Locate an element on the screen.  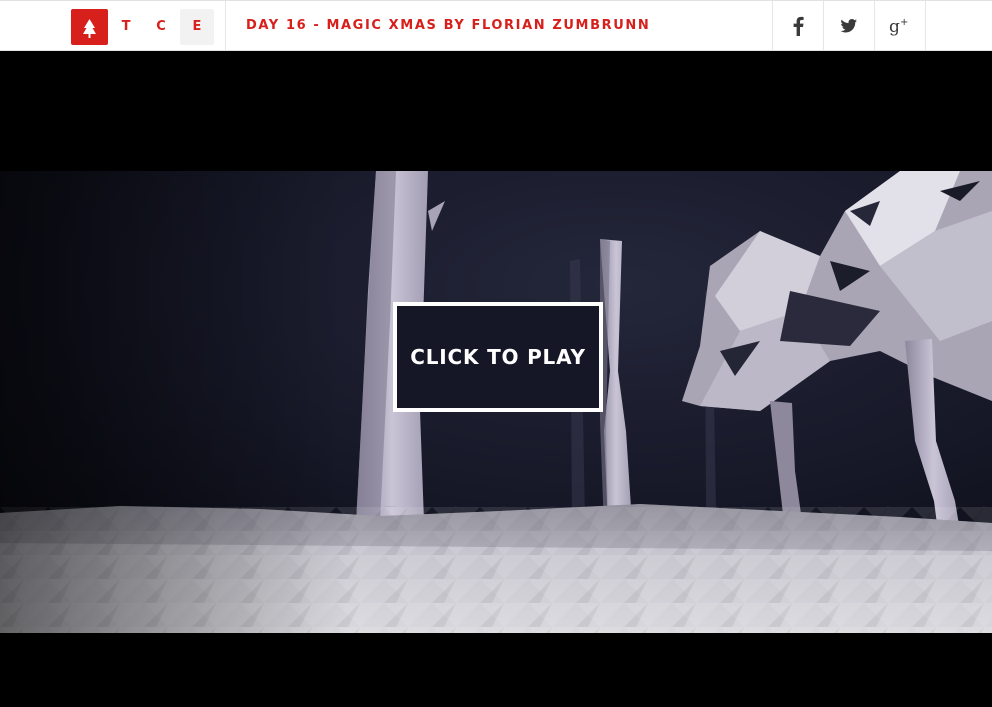
click-to-play-button: CLICK TO PLAY is located at coordinates (498, 357).